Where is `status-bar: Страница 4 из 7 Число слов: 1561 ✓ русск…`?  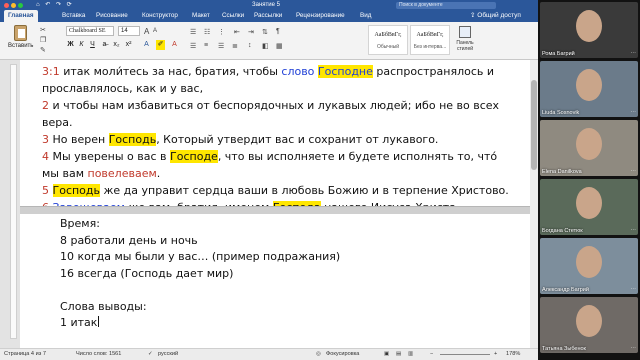 status-bar: Страница 4 из 7 Число слов: 1561 ✓ русск… is located at coordinates (269, 354).